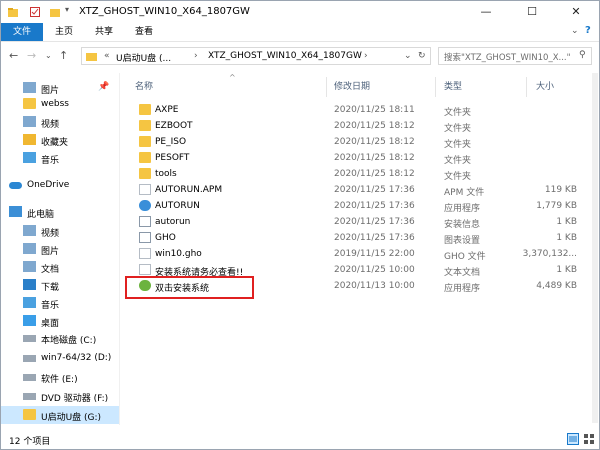  I want to click on column-header-type: 类型, so click(453, 89).